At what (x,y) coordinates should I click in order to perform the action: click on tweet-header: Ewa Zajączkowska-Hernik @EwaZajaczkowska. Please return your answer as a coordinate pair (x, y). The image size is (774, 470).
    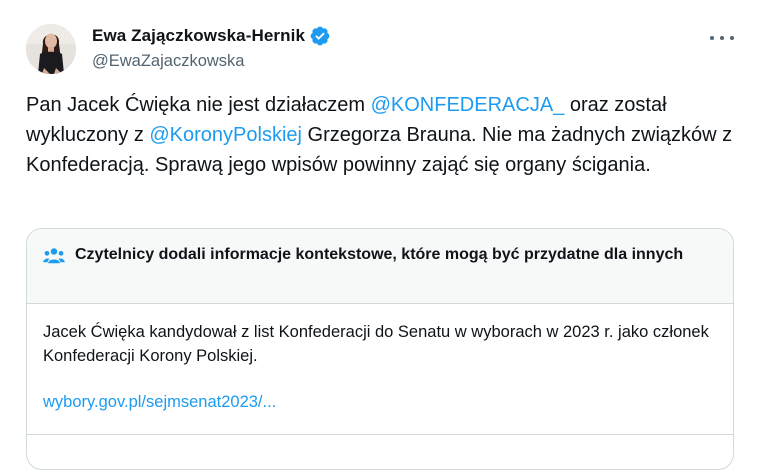
    Looking at the image, I should click on (211, 47).